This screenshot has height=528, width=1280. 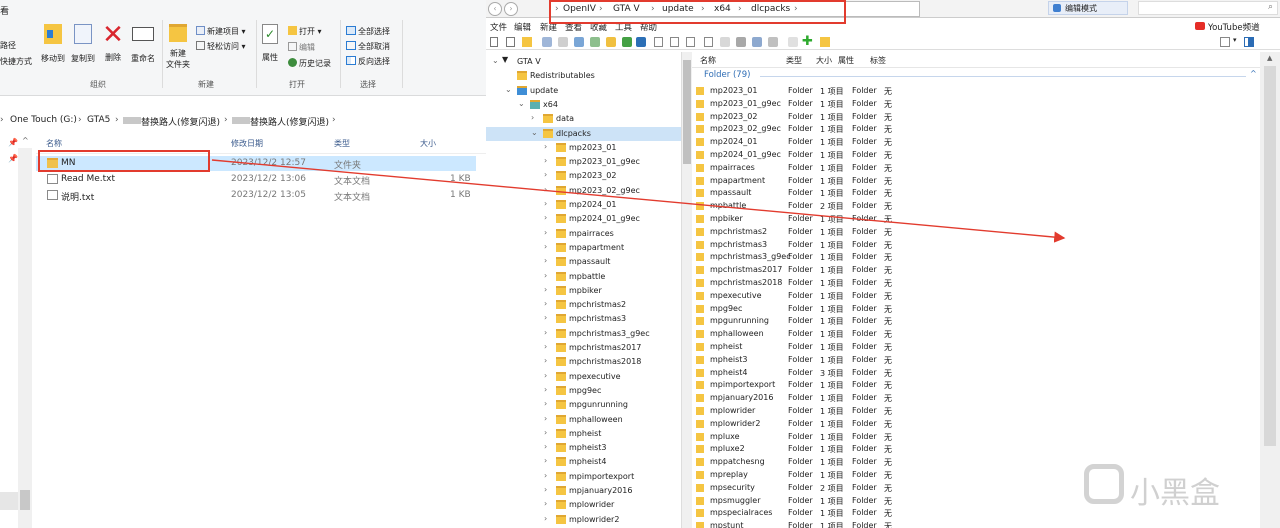 I want to click on annotation-arrow, so click(x=638, y=201).